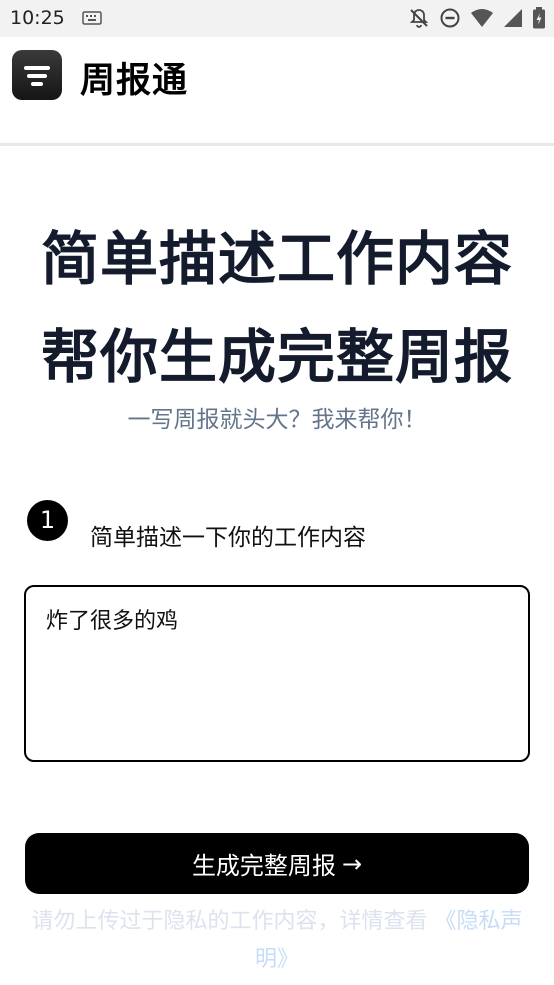  I want to click on app-title: 周报通, so click(134, 81).